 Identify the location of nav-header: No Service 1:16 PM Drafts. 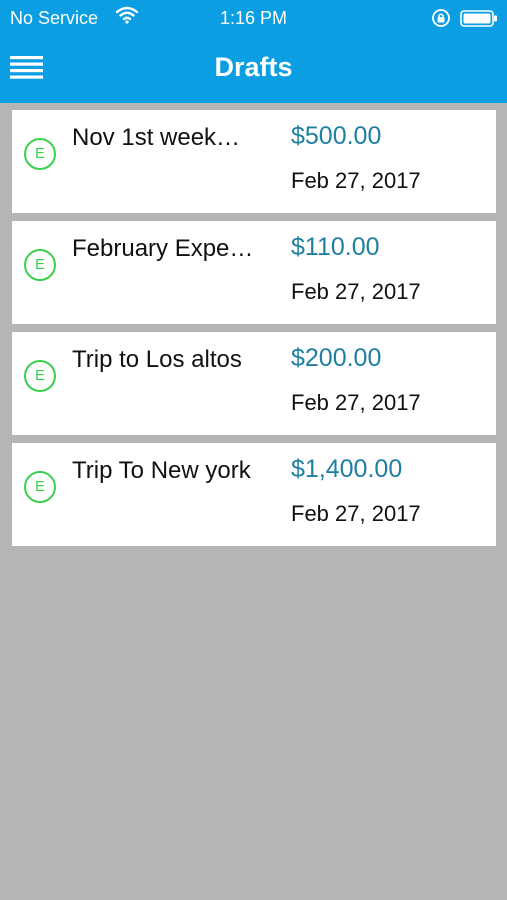
(253, 51).